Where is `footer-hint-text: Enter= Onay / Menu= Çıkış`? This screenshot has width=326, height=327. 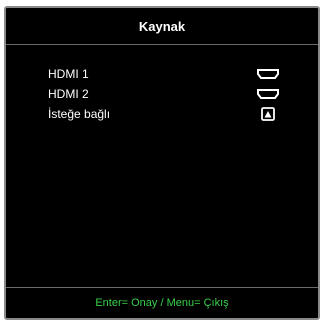
footer-hint-text: Enter= Onay / Menu= Çıkış is located at coordinates (162, 303).